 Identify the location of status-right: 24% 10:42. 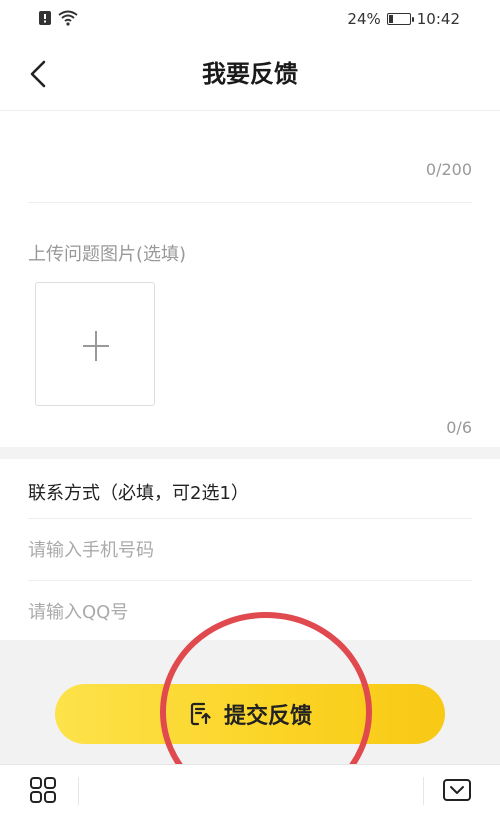
(403, 19).